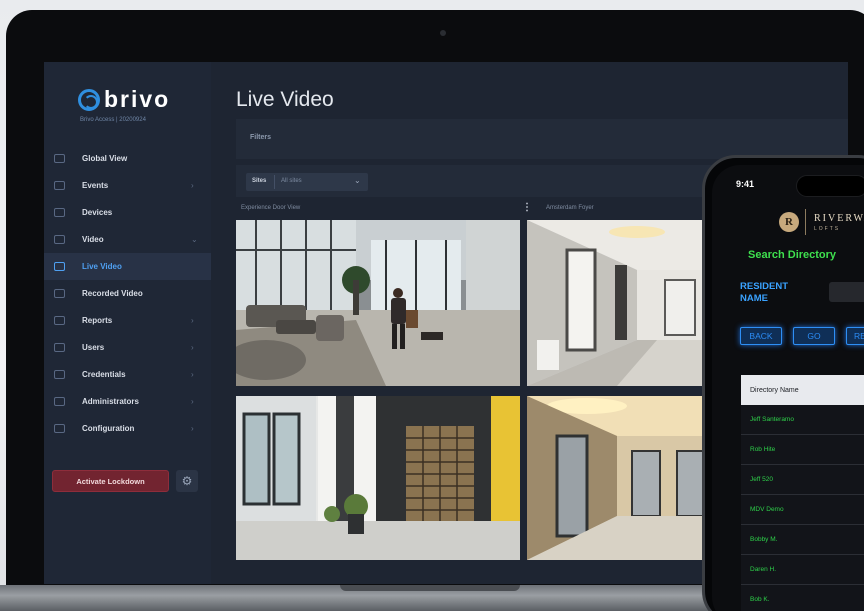  What do you see at coordinates (802, 420) in the screenshot?
I see `directory-row: Jeff Santeramo` at bounding box center [802, 420].